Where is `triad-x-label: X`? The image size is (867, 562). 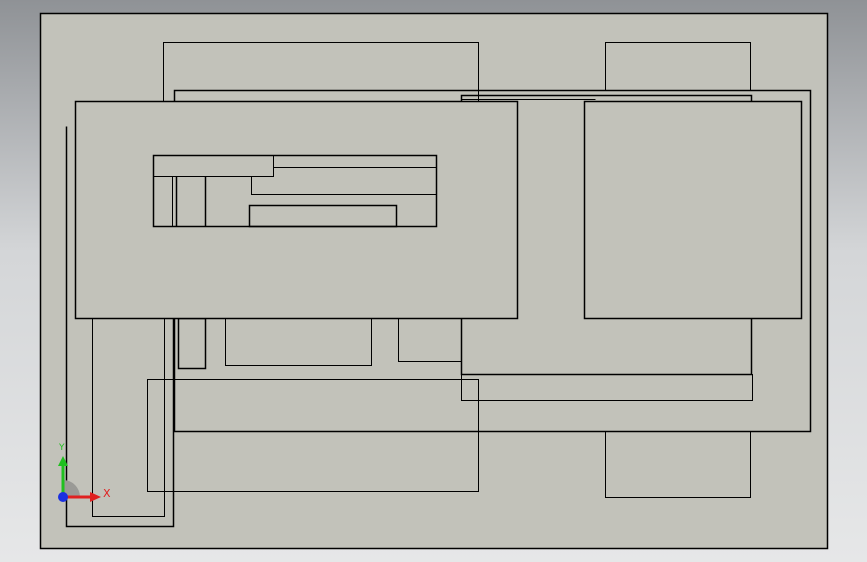 triad-x-label: X is located at coordinates (107, 493).